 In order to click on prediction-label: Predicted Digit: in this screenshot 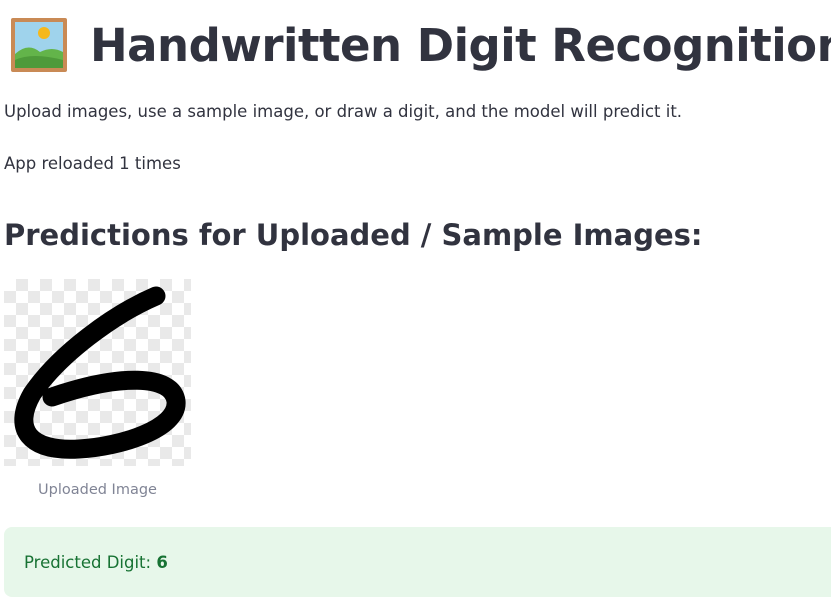, I will do `click(88, 562)`.